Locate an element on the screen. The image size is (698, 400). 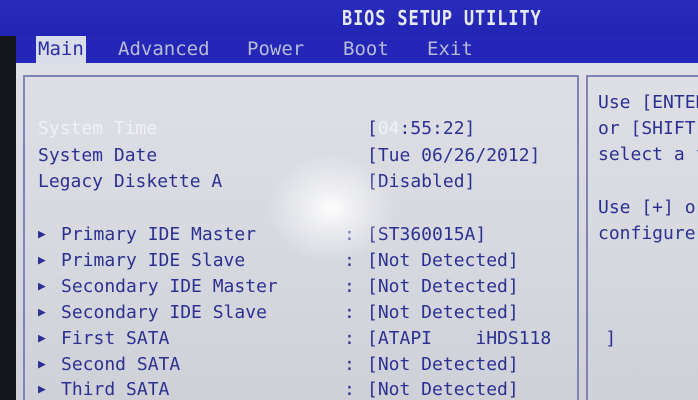
menu-bar: Main Advanced Power Boot Exit is located at coordinates (357, 49).